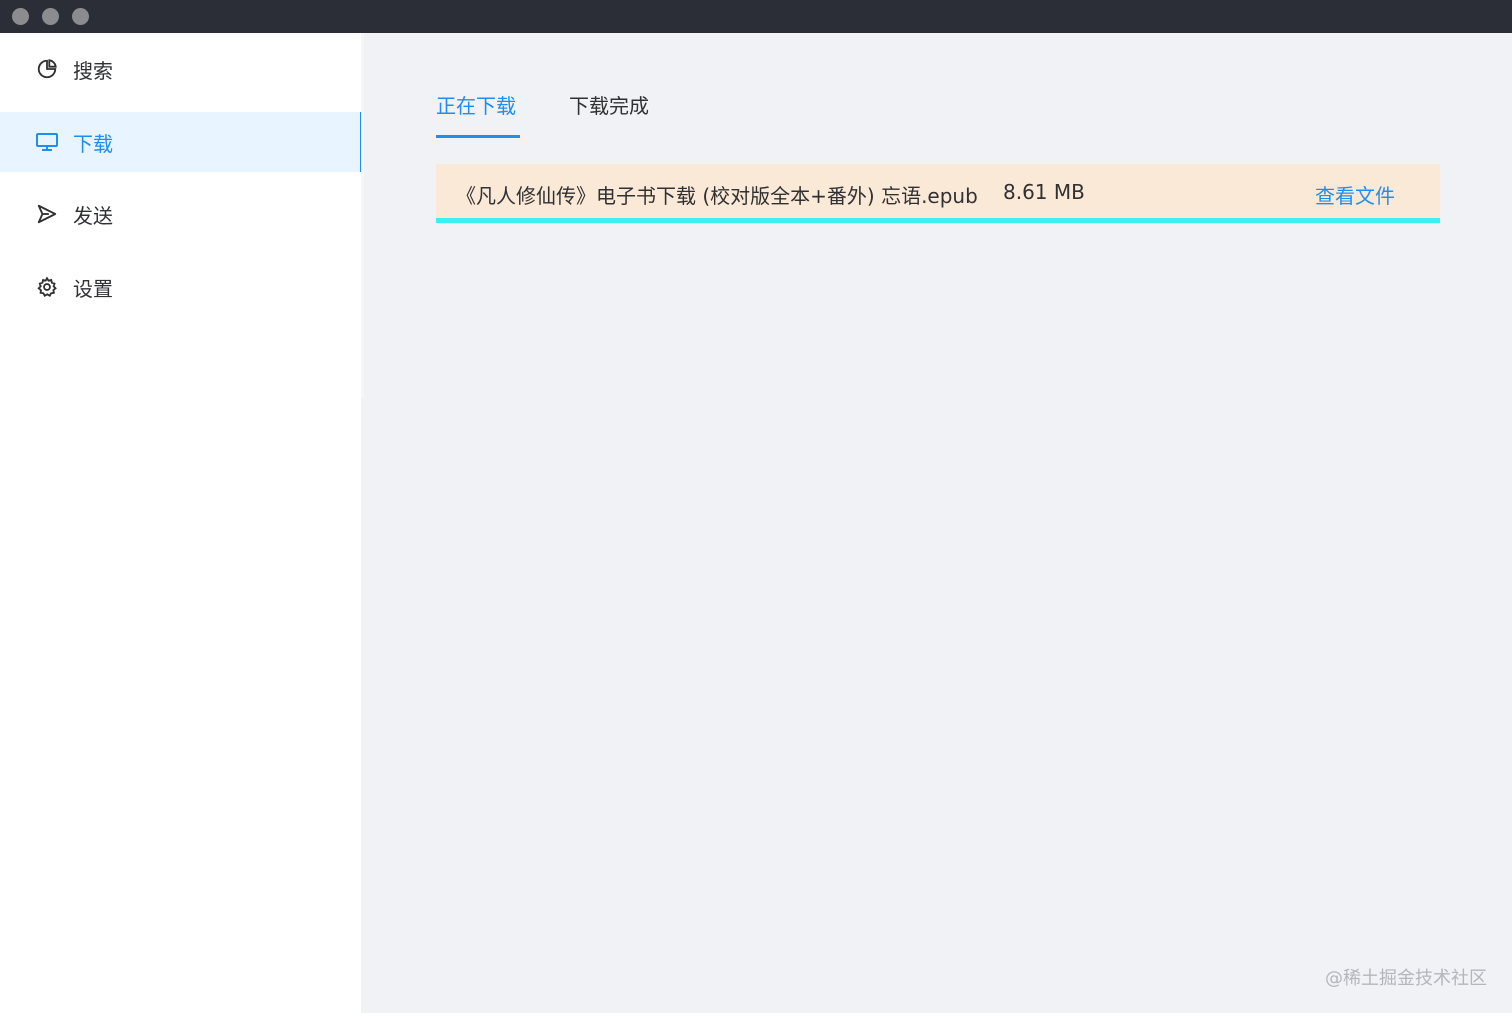 Image resolution: width=1512 pixels, height=1013 pixels. Describe the element at coordinates (80, 16) in the screenshot. I see `maximize-window-button` at that location.